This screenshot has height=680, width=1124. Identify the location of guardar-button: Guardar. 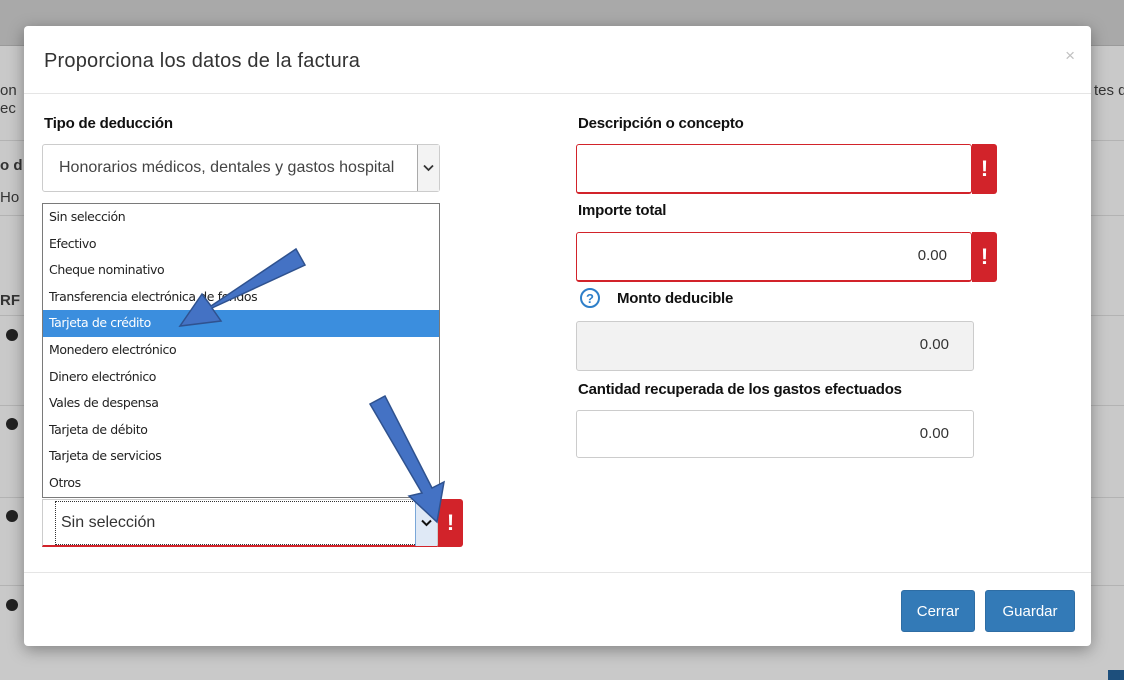
(1030, 611).